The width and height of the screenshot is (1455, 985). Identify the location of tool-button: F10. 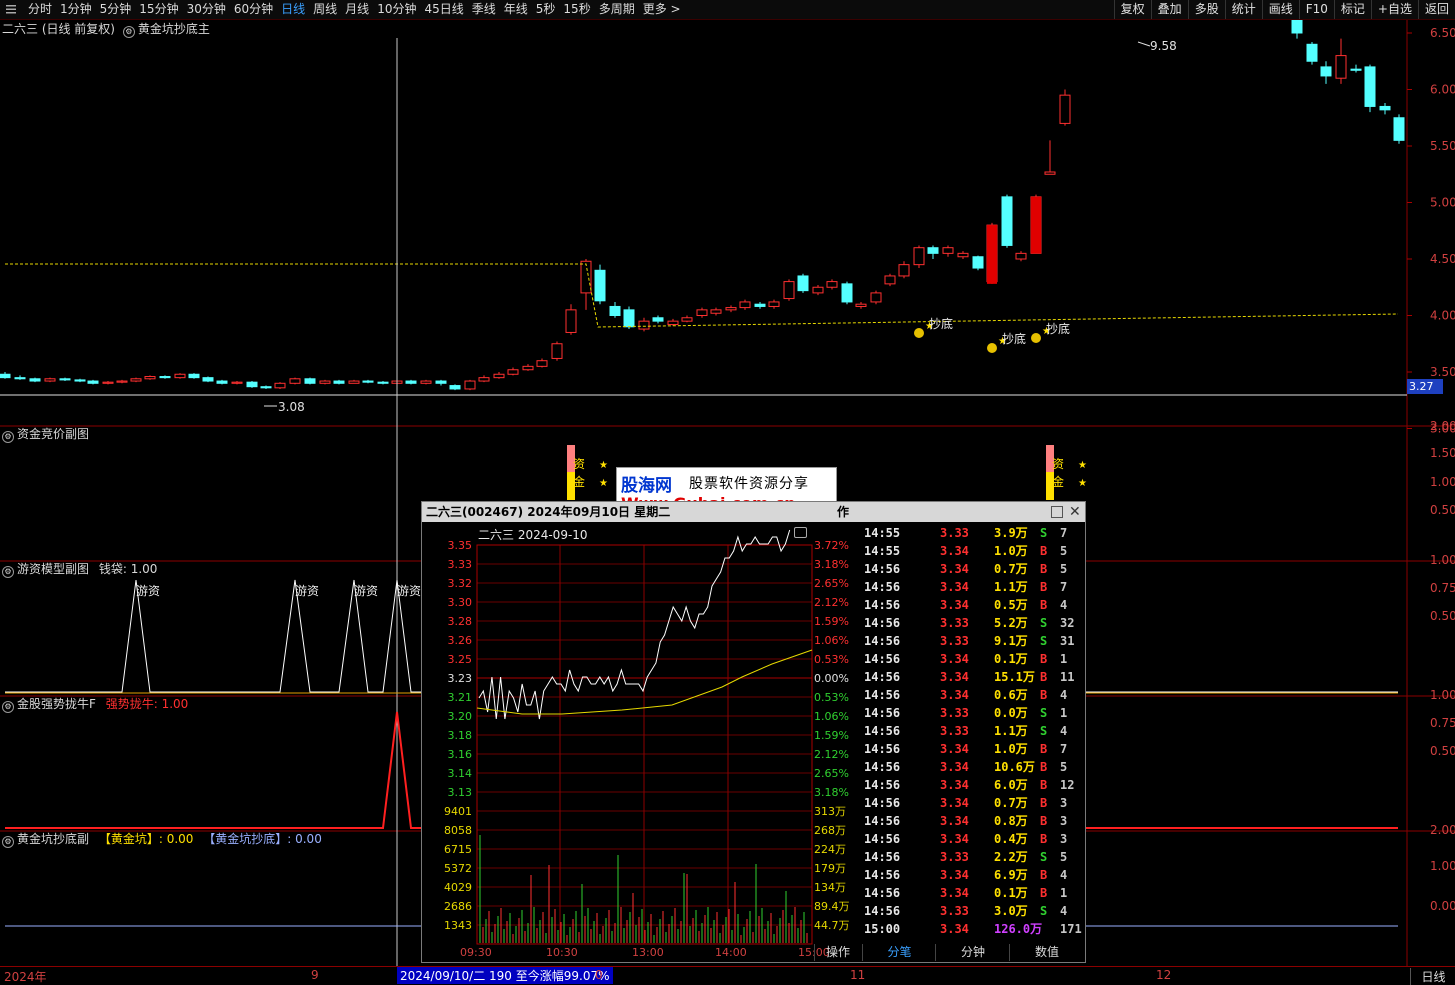
(1316, 9).